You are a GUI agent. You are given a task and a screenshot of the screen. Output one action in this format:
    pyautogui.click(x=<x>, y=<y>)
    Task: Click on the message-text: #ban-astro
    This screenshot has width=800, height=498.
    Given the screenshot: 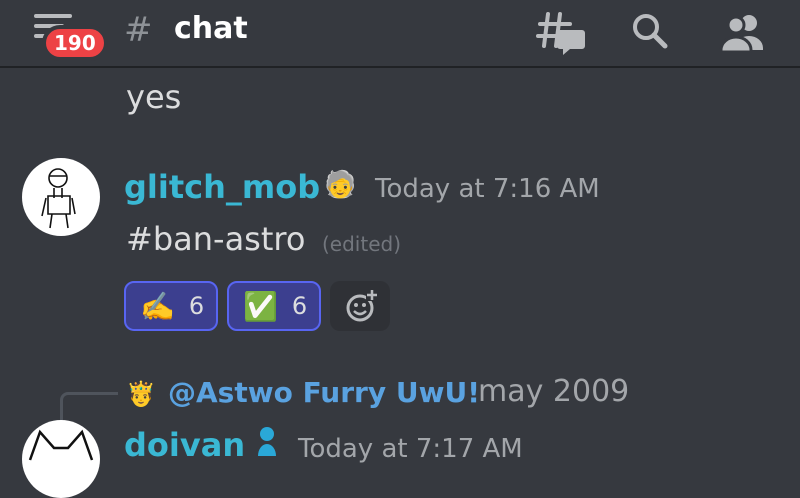 What is the action you would take?
    pyautogui.click(x=216, y=239)
    